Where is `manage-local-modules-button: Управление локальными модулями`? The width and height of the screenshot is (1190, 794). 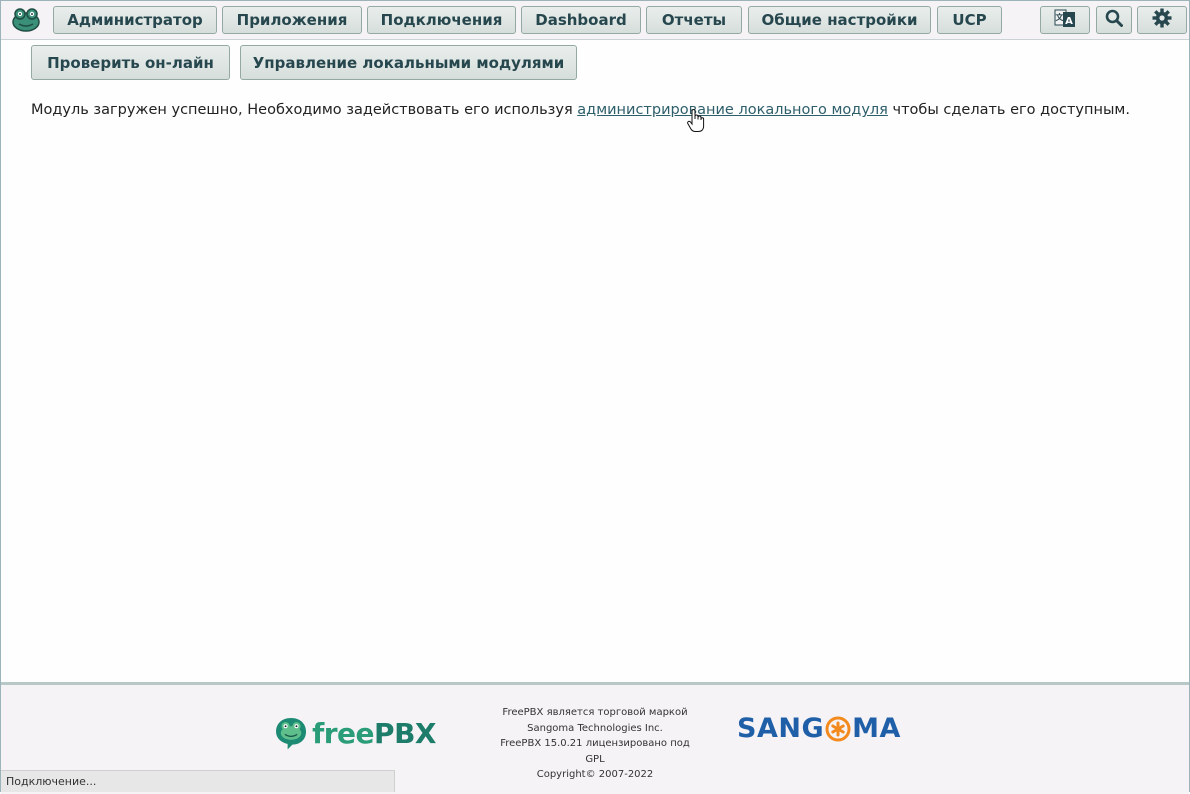 manage-local-modules-button: Управление локальными модулями is located at coordinates (408, 62).